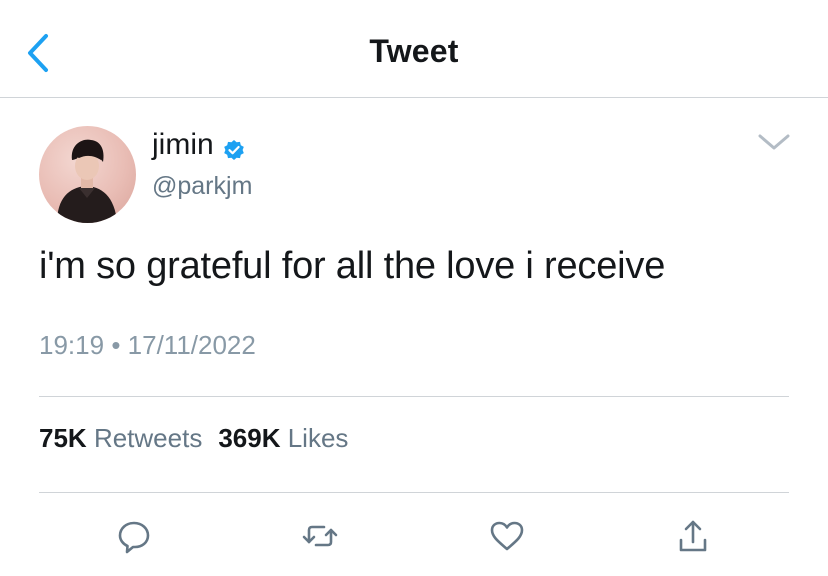 The height and width of the screenshot is (576, 828). I want to click on chevron-down-icon, so click(774, 142).